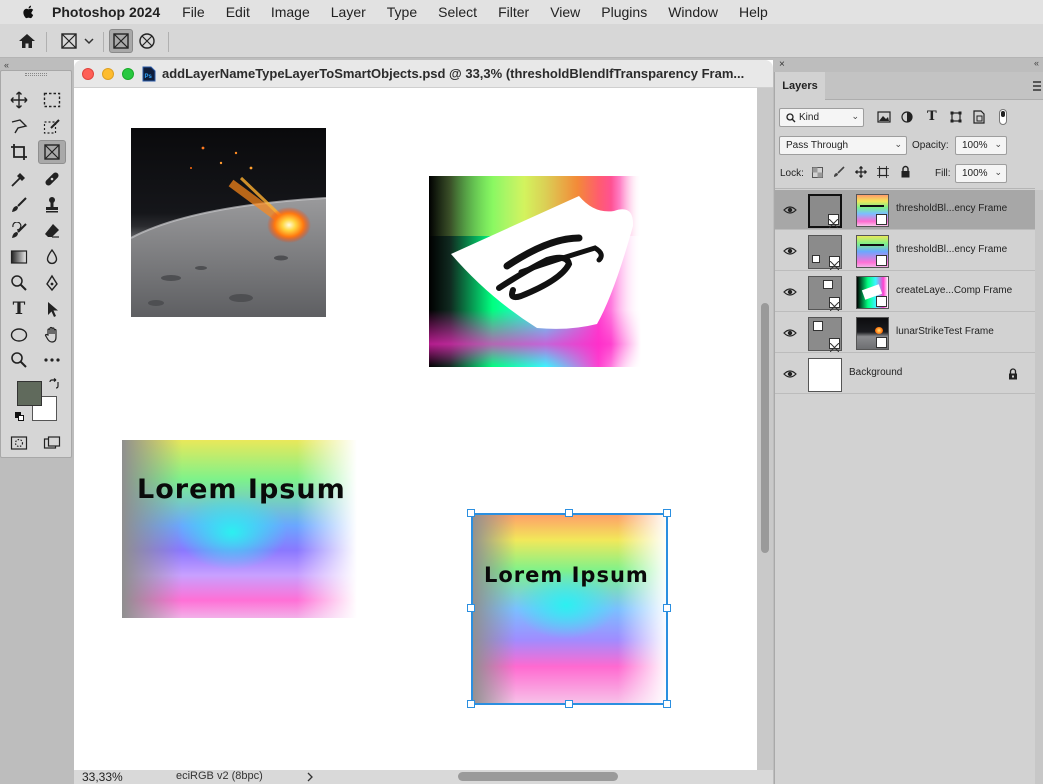 The width and height of the screenshot is (1043, 784). Describe the element at coordinates (839, 172) in the screenshot. I see `lock-image-pixels-icon` at that location.